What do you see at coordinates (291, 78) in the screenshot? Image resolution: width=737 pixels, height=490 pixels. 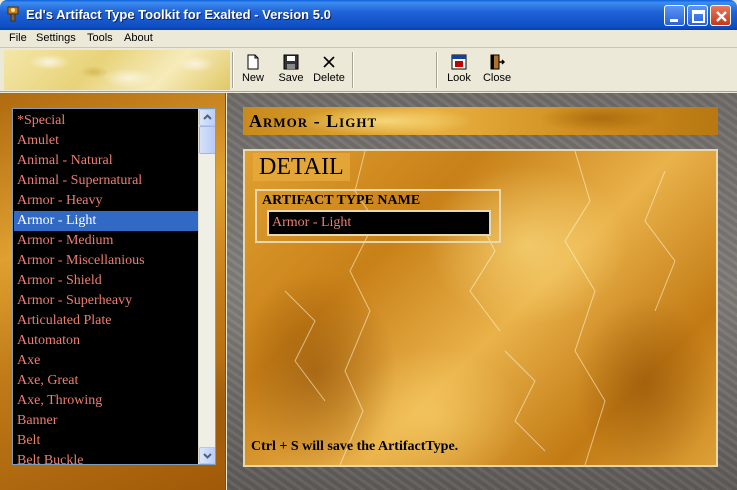 I see `save-button-label: Save` at bounding box center [291, 78].